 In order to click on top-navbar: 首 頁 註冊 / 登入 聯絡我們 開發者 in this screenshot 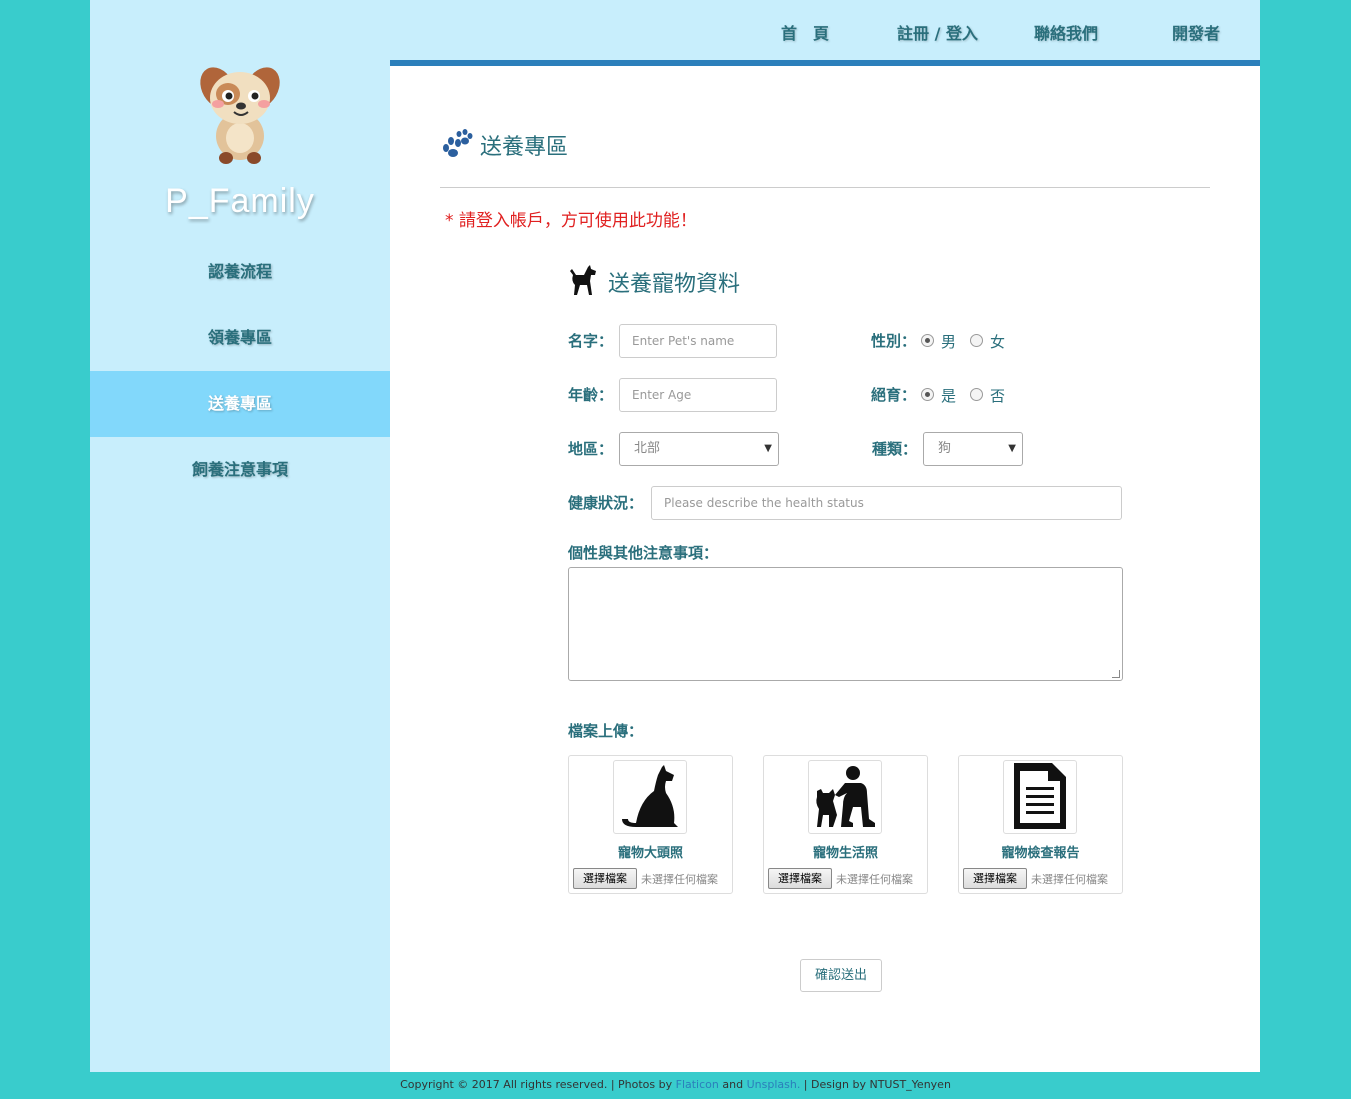, I will do `click(825, 33)`.